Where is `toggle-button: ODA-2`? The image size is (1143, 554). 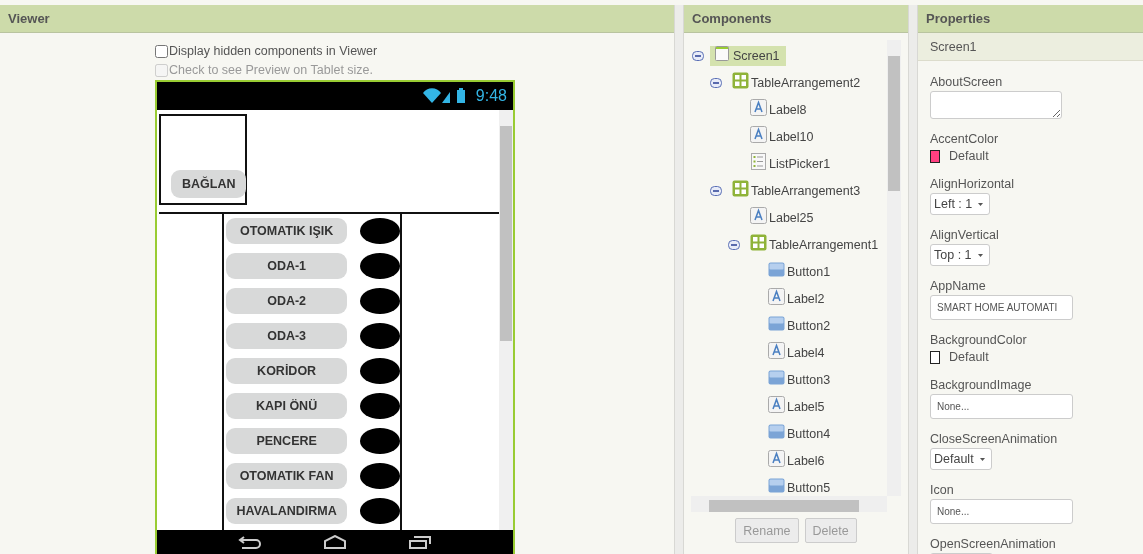 toggle-button: ODA-2 is located at coordinates (287, 301).